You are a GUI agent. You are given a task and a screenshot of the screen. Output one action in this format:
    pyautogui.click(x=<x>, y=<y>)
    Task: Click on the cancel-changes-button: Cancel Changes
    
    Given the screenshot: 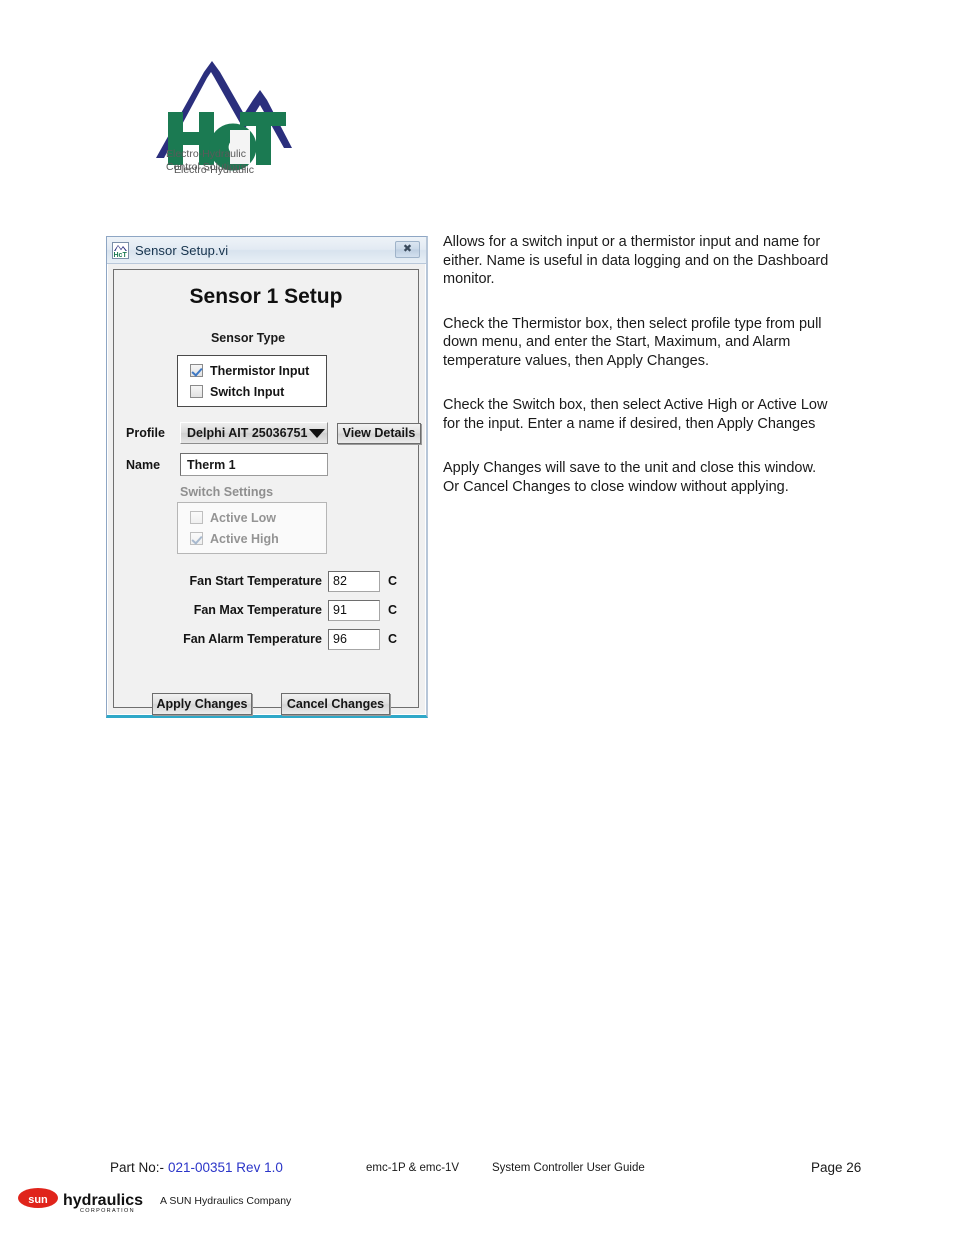 What is the action you would take?
    pyautogui.click(x=335, y=704)
    